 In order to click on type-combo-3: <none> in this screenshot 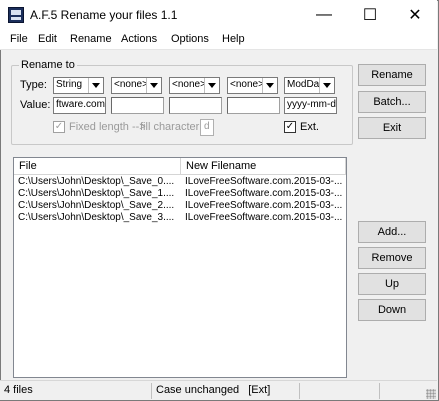, I will do `click(194, 85)`.